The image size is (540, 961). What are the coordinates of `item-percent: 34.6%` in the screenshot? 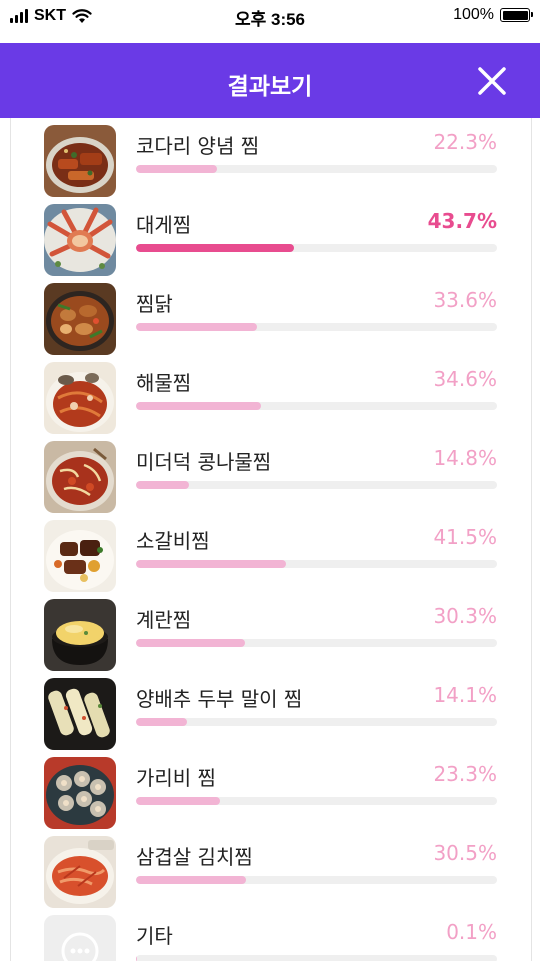 It's located at (465, 379).